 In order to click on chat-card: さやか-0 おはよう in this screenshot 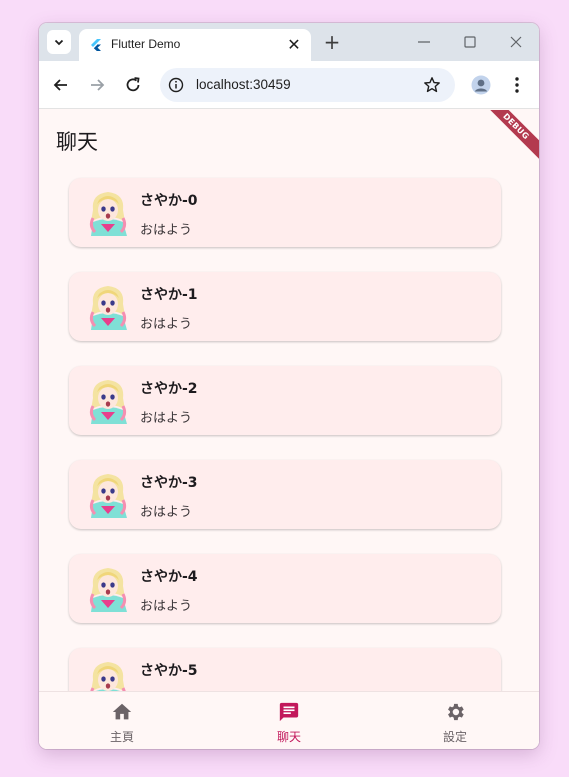, I will do `click(285, 212)`.